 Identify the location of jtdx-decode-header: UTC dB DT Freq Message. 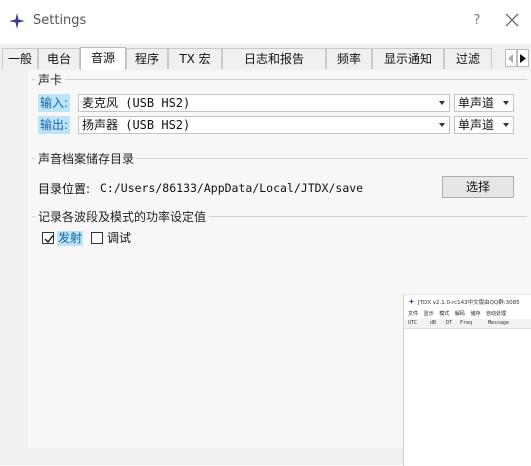
(467, 324).